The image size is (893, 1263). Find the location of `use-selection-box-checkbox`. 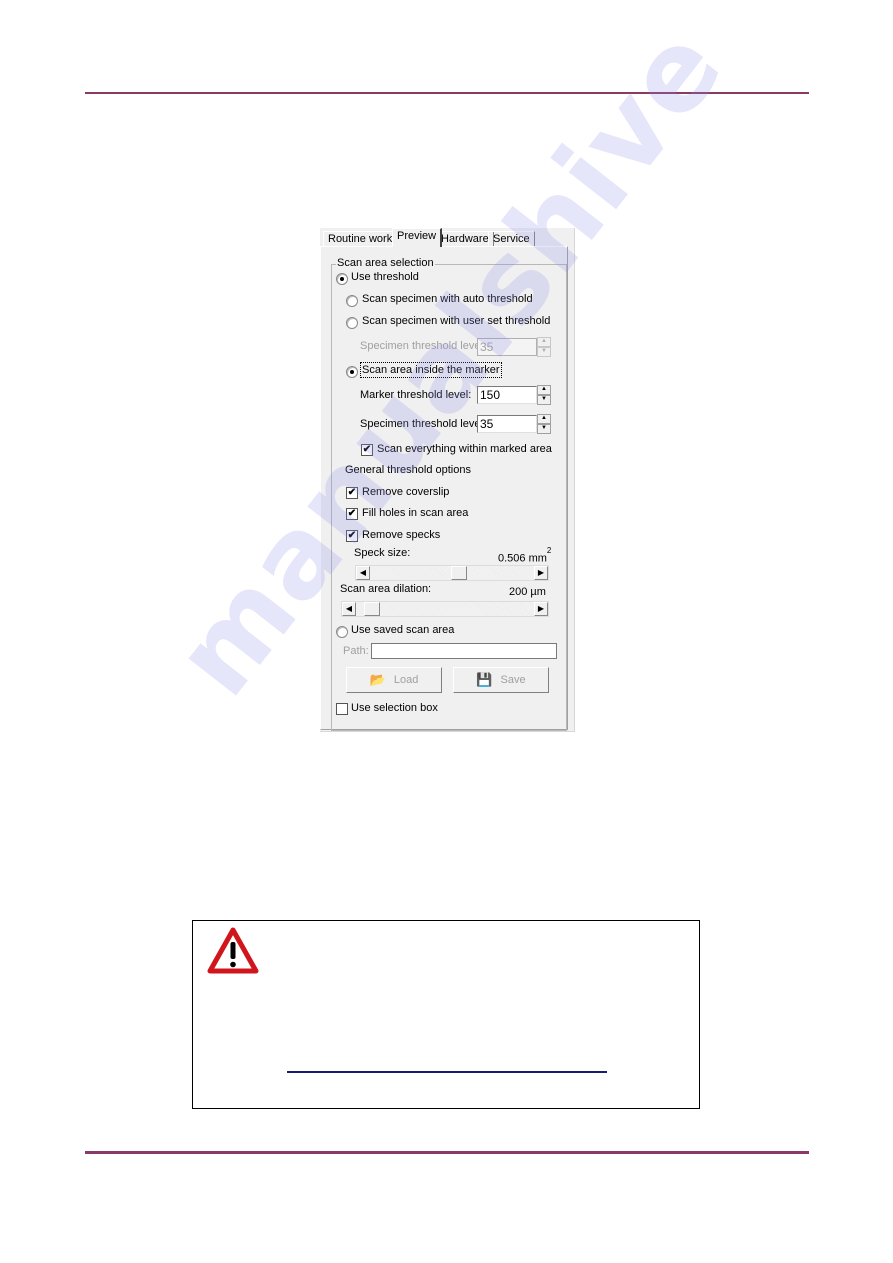

use-selection-box-checkbox is located at coordinates (342, 709).